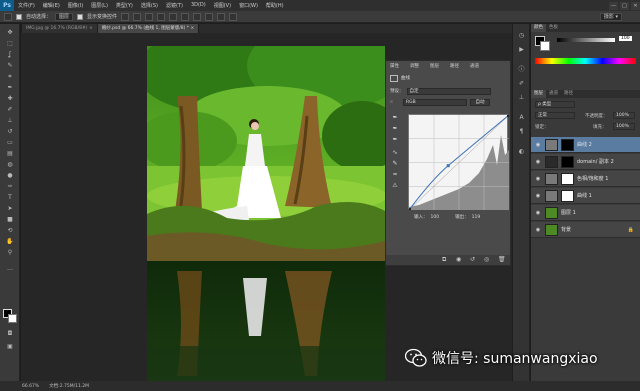 This screenshot has width=640, height=391. I want to click on menu-item: 视图(V), so click(222, 5).